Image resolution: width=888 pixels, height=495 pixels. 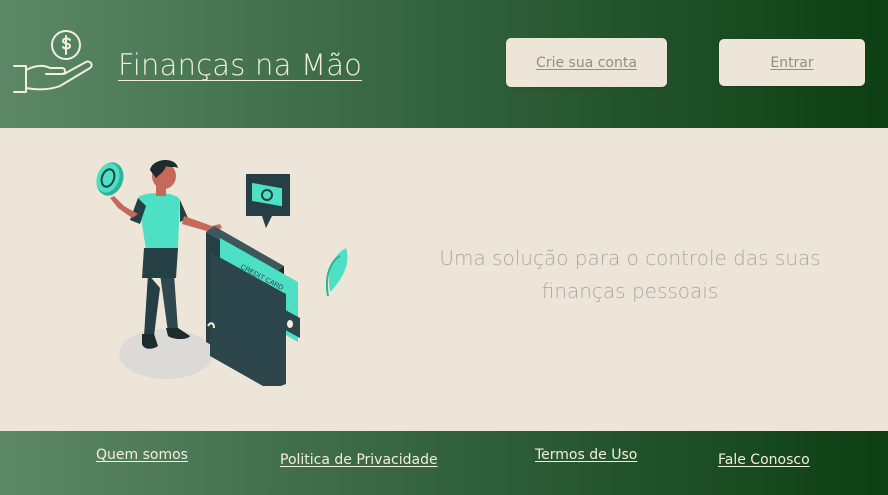 I want to click on footer-link-about: Quem somos, so click(x=142, y=455).